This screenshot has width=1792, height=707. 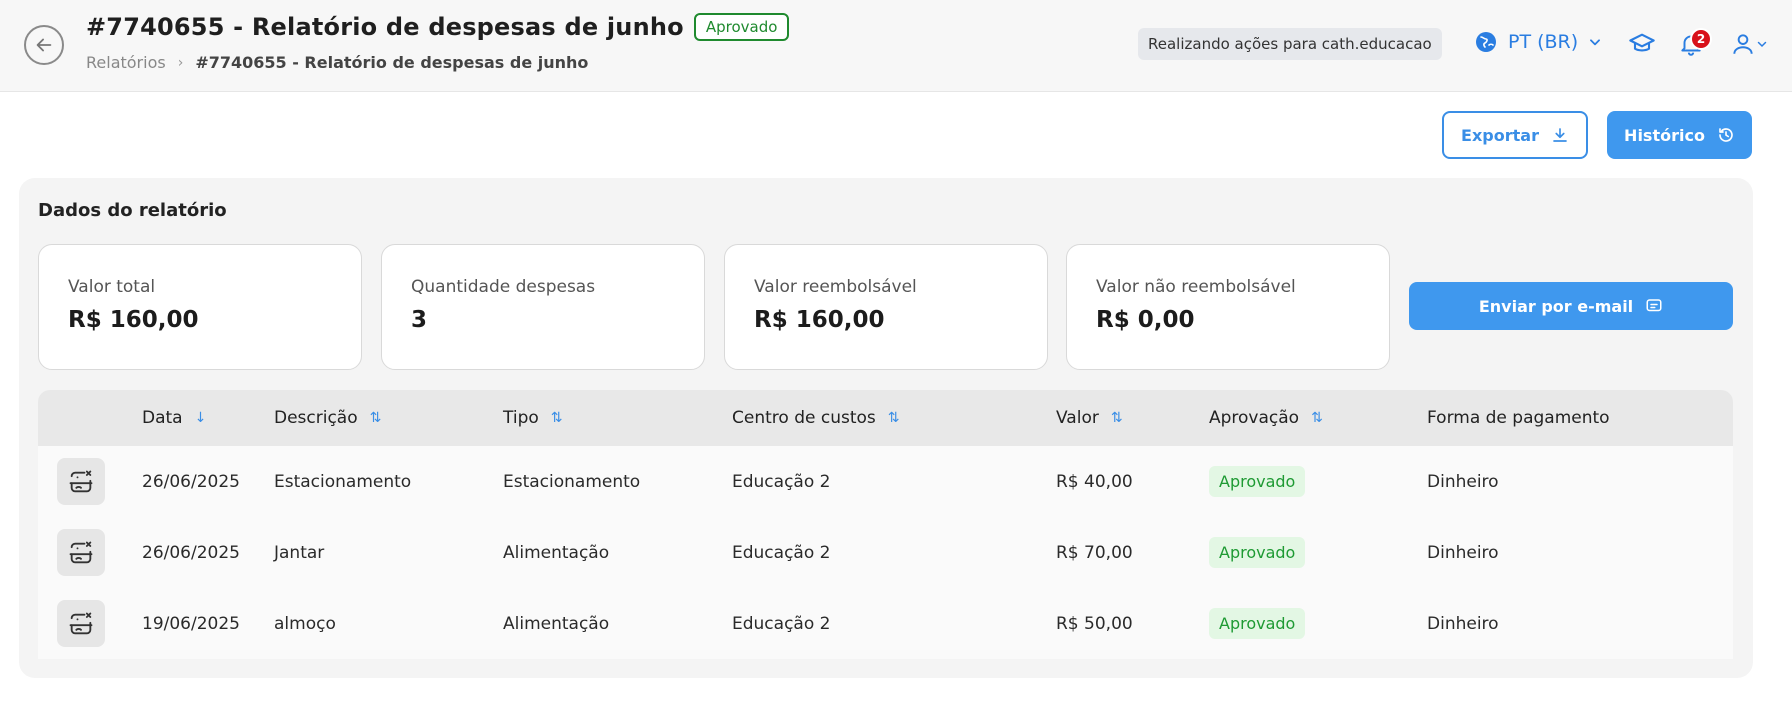 I want to click on graduation-cap-icon, so click(x=1642, y=42).